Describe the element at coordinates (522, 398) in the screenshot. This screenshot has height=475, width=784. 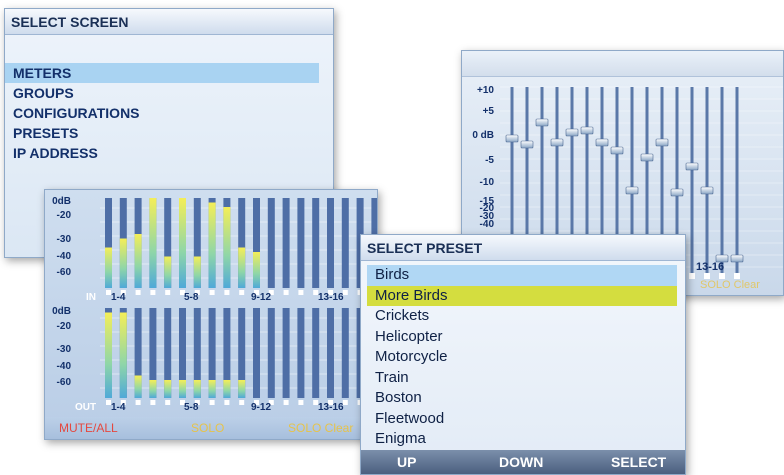
I see `preset-item-boston: Boston` at that location.